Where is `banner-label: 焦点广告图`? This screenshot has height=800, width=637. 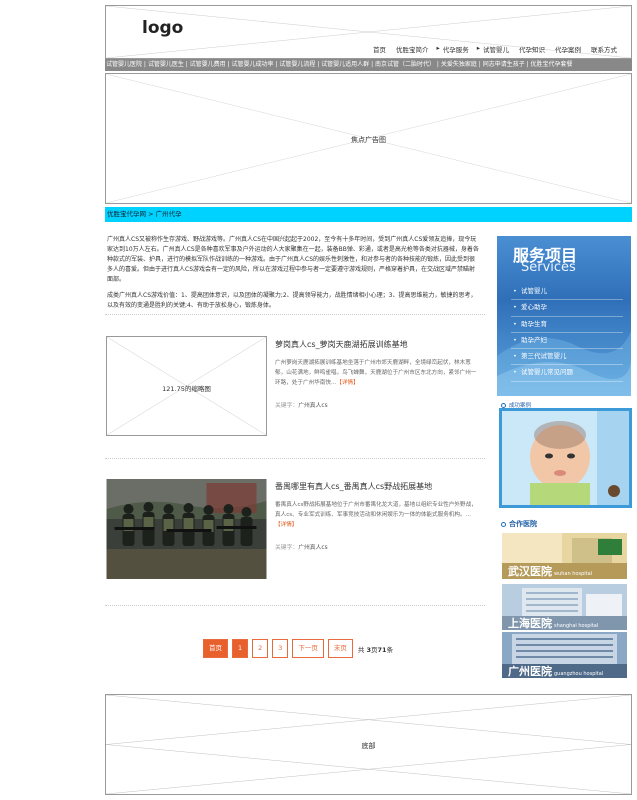
banner-label: 焦点广告图 is located at coordinates (368, 140).